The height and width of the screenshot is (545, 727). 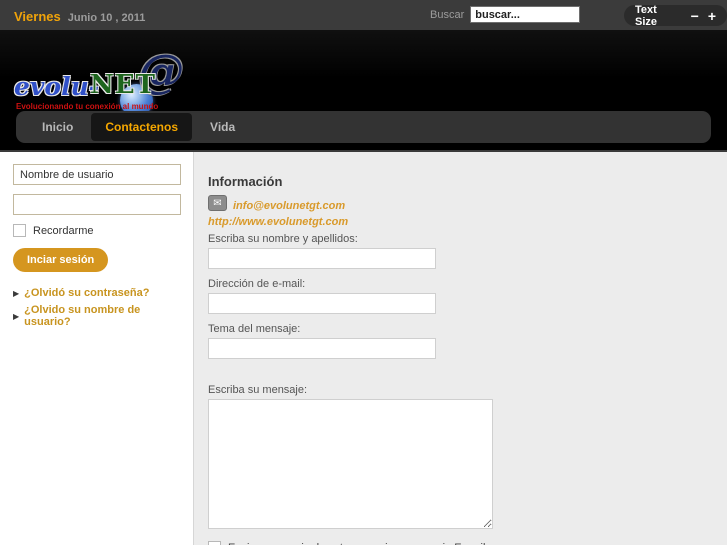 I want to click on password-field, so click(x=97, y=204).